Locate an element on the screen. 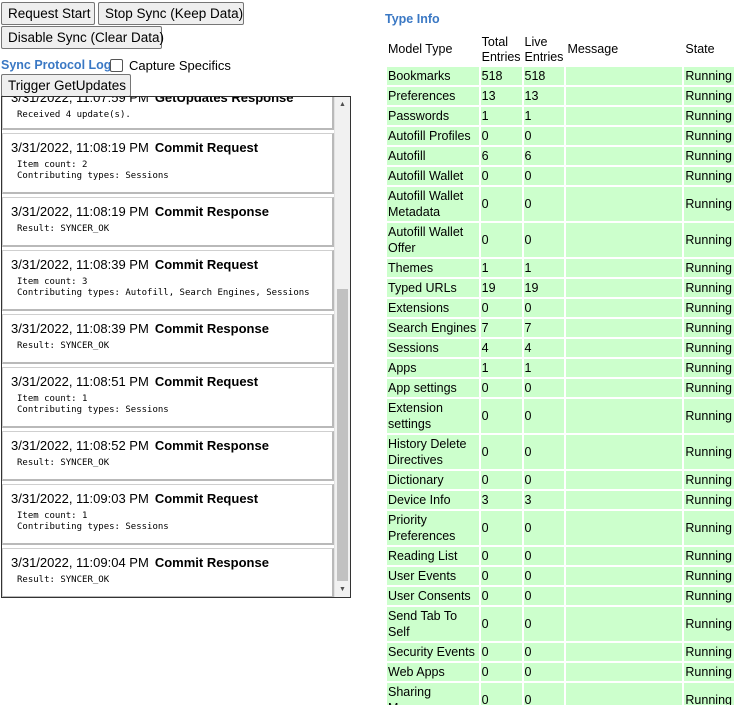  log-entry-type: GetUpdates Response is located at coordinates (224, 100).